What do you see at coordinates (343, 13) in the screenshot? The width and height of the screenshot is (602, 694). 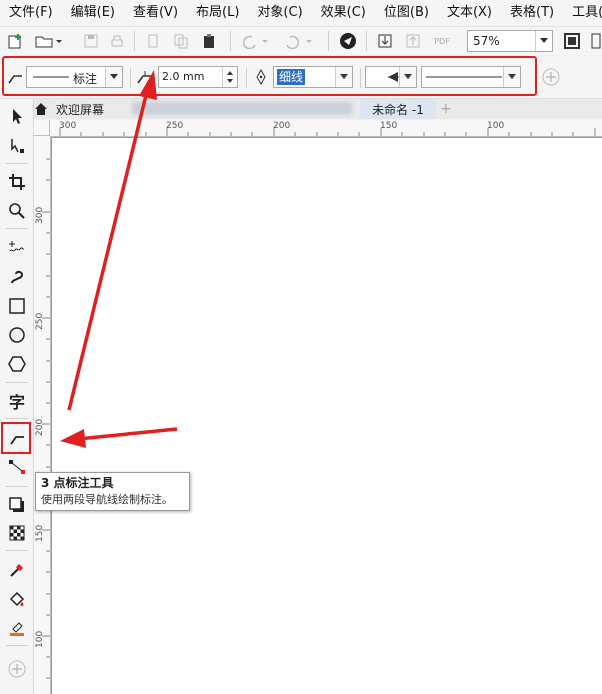 I see `menu-effects: 效果(C)` at bounding box center [343, 13].